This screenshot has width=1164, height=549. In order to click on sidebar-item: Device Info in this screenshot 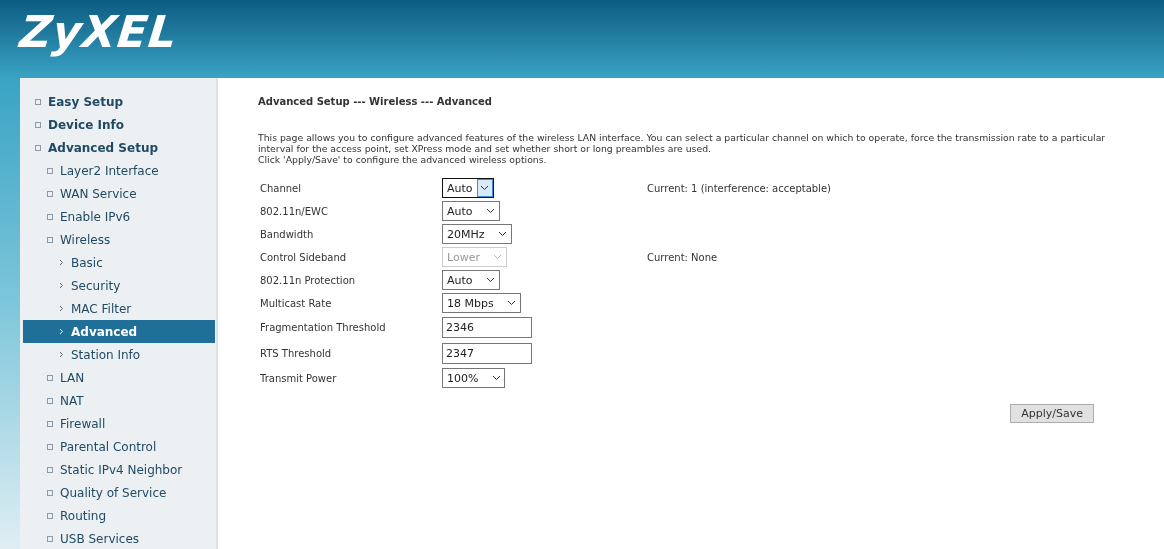, I will do `click(119, 124)`.